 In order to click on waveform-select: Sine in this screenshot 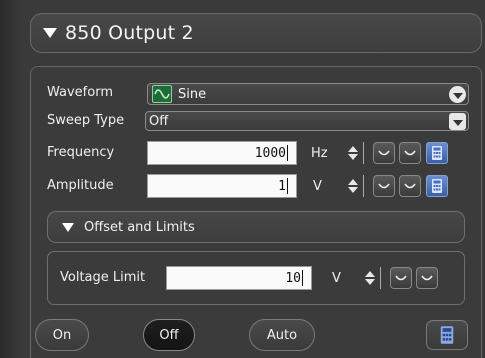, I will do `click(308, 94)`.